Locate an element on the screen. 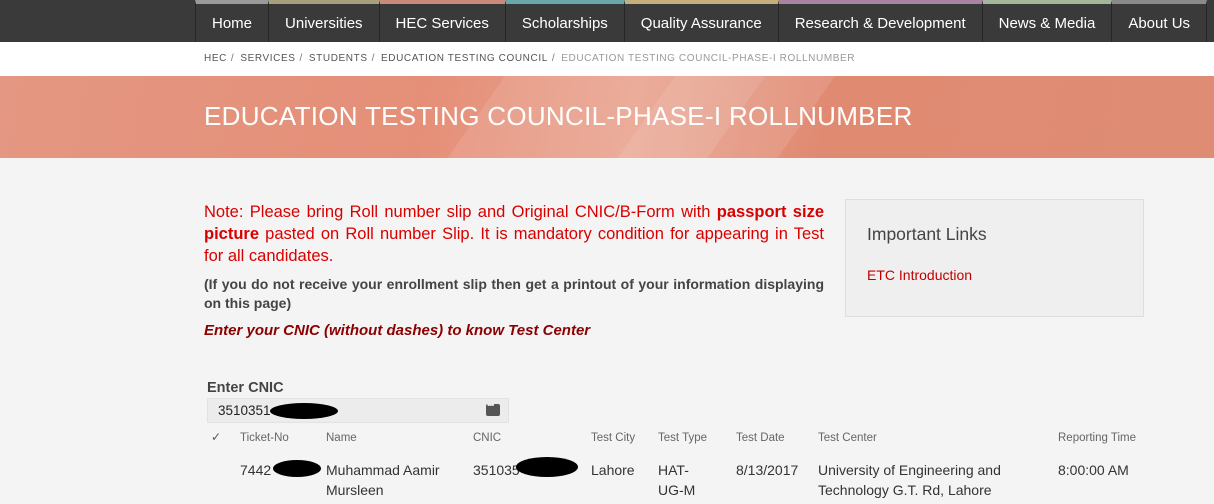 The height and width of the screenshot is (504, 1214). nav-universities: Universities is located at coordinates (324, 21).